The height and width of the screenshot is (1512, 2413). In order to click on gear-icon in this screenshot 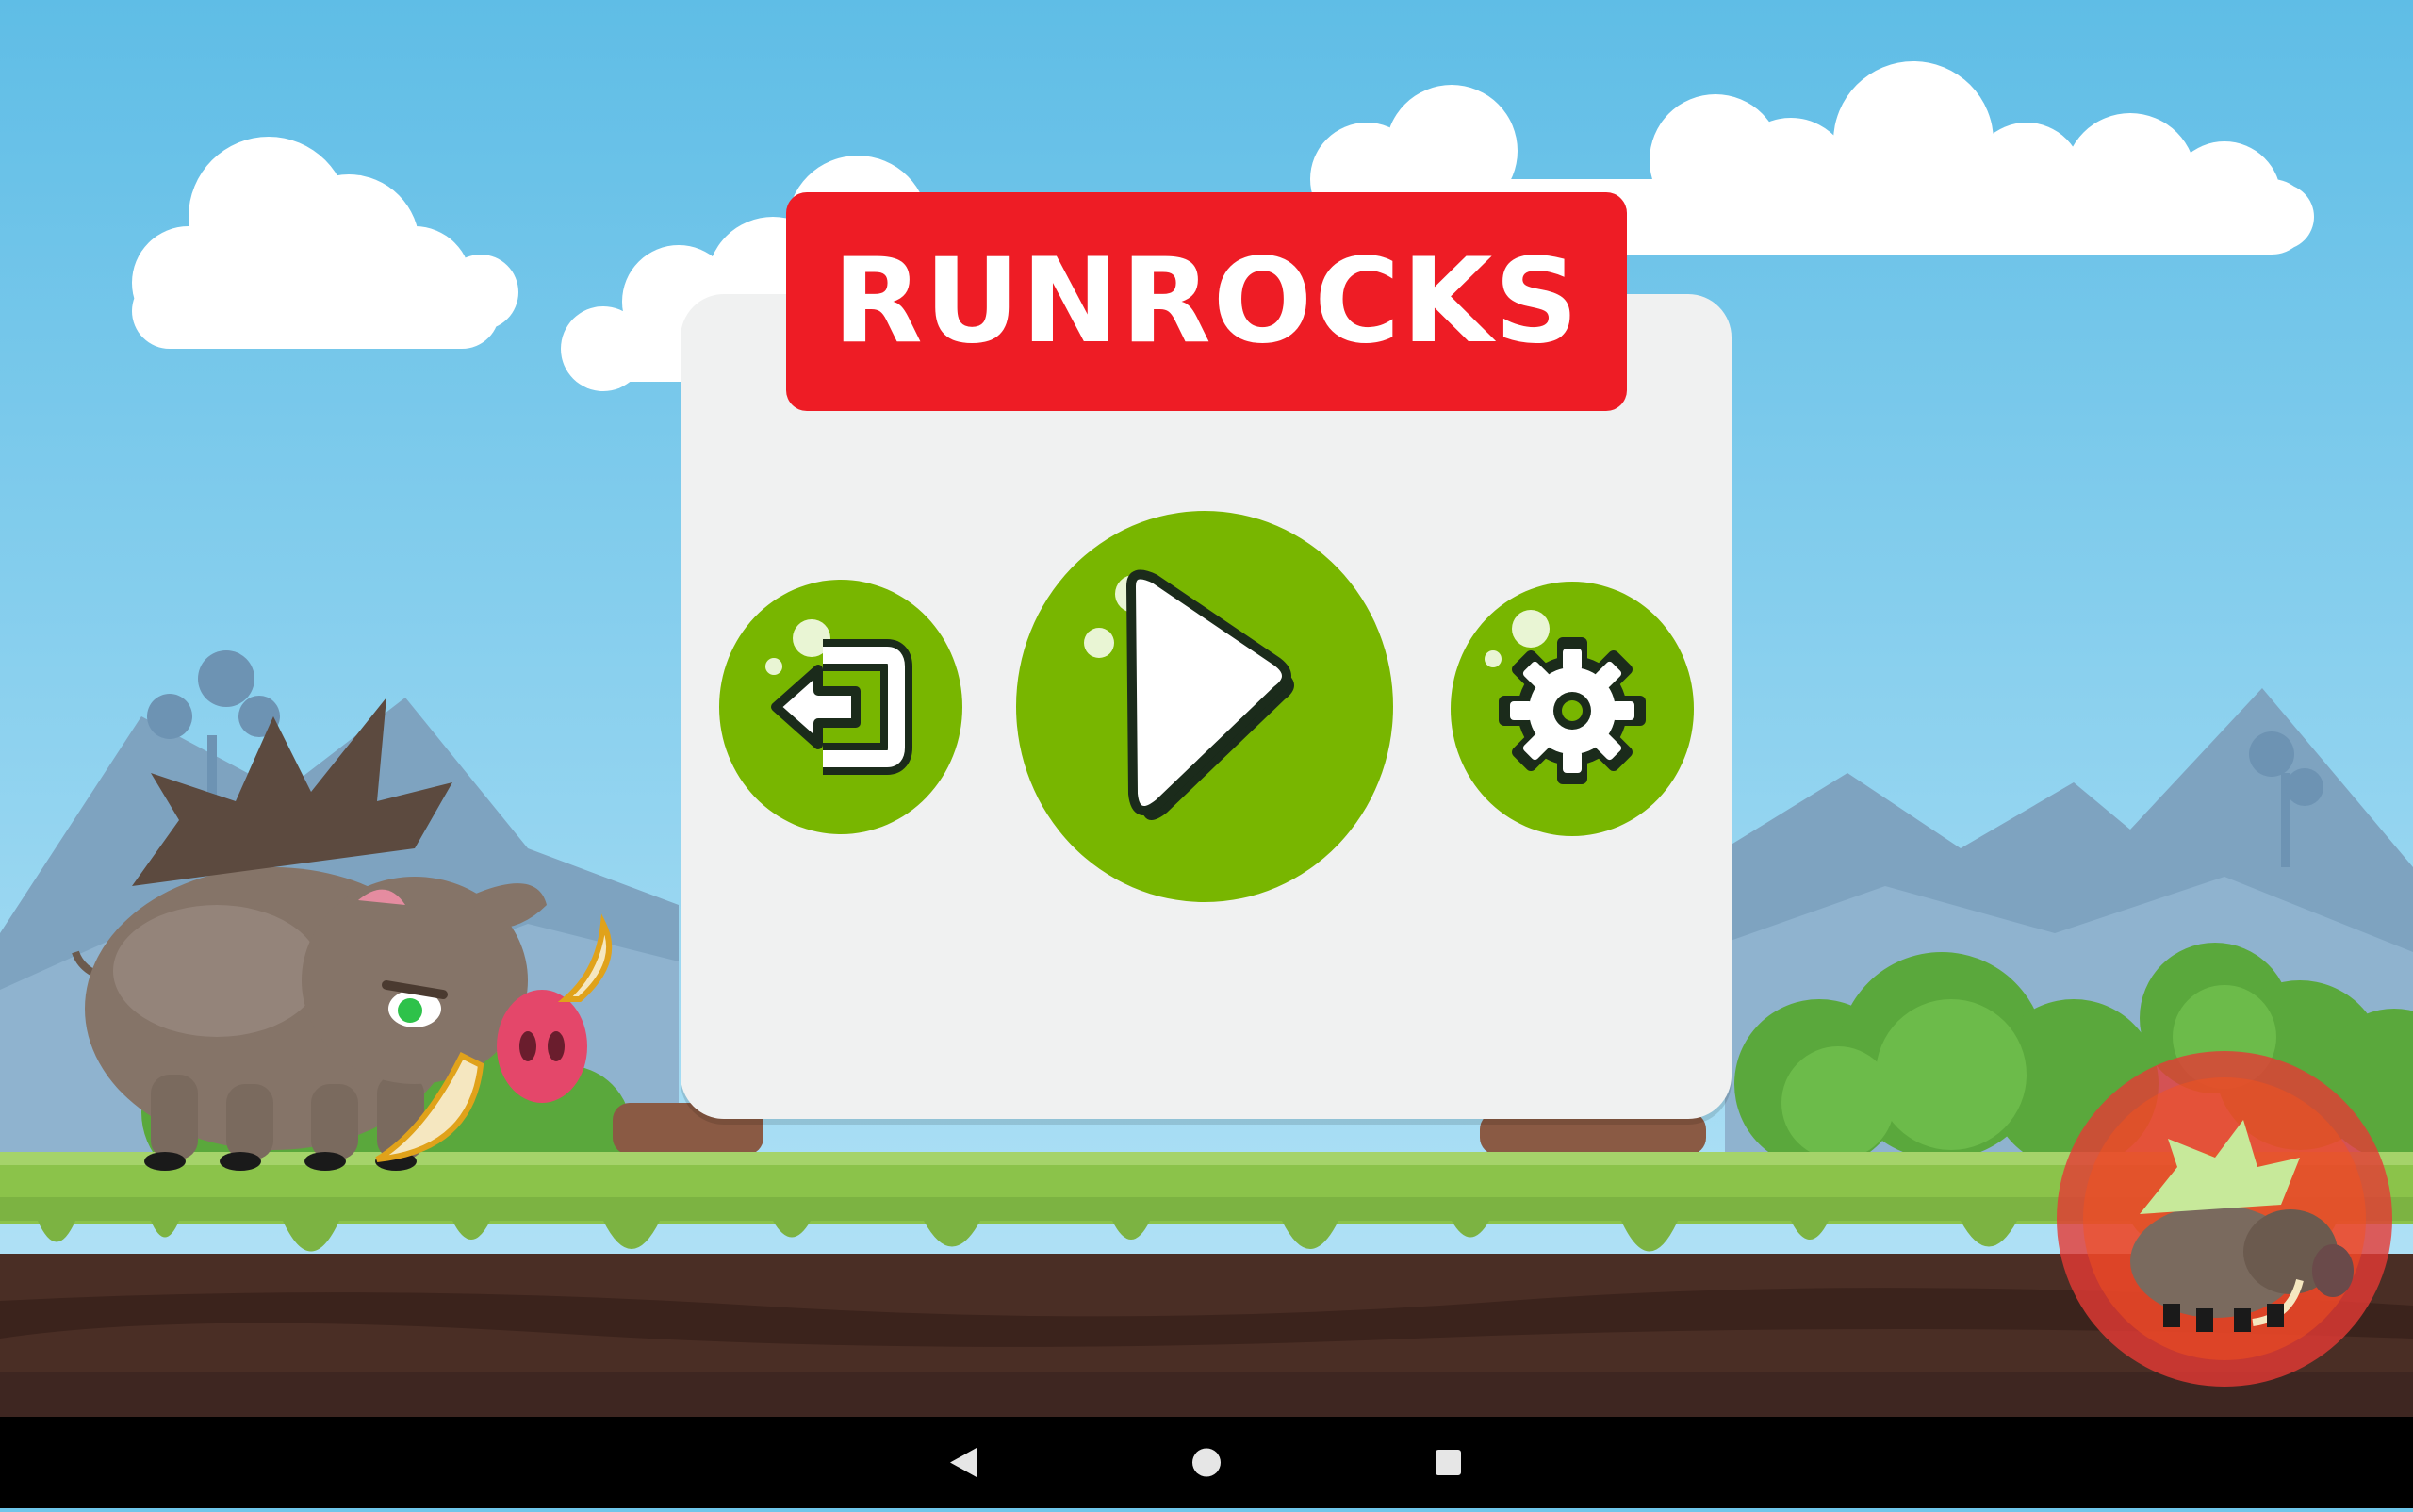, I will do `click(1566, 697)`.